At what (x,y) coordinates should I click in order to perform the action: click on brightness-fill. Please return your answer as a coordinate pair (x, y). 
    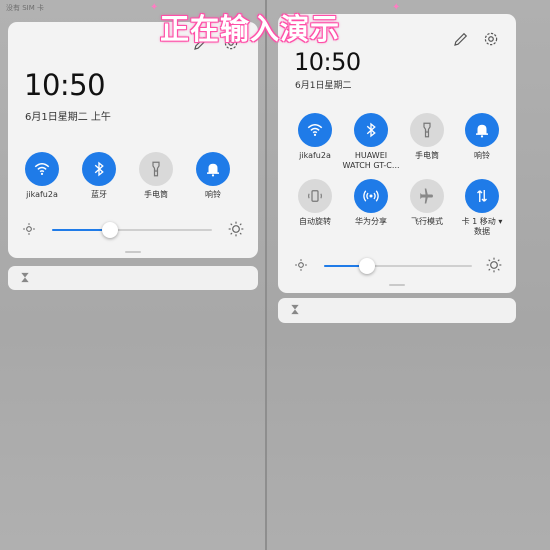
    Looking at the image, I should click on (81, 230).